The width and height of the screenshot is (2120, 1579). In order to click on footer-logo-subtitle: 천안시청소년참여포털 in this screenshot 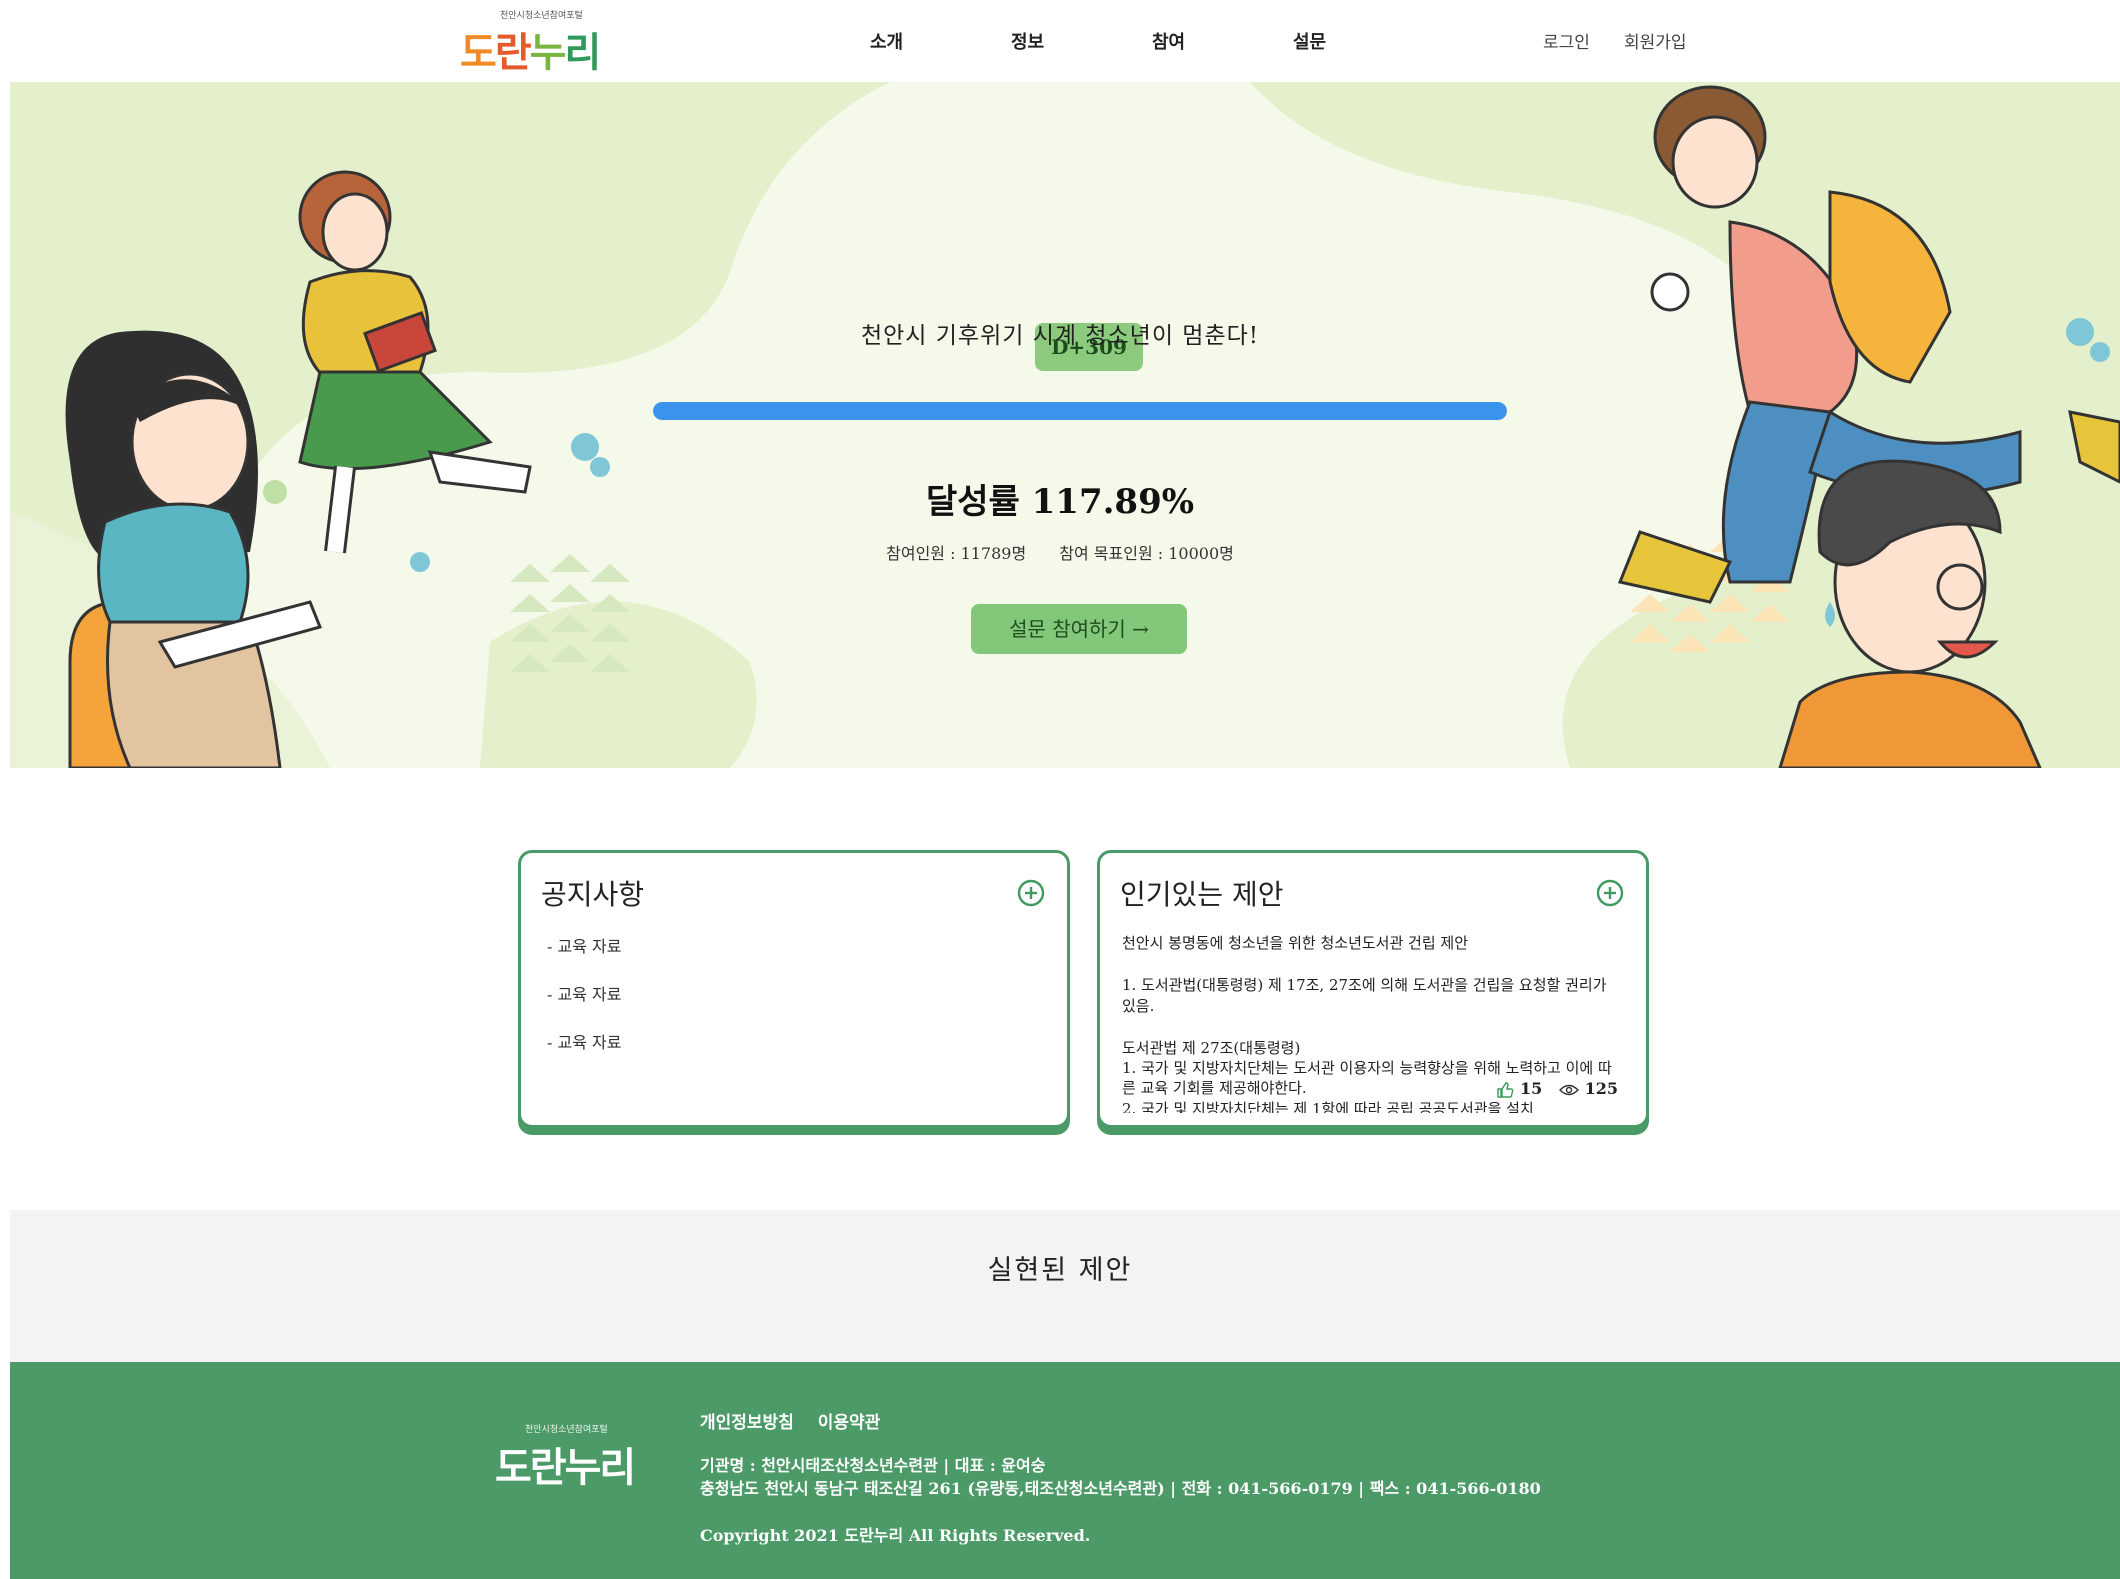, I will do `click(566, 1430)`.